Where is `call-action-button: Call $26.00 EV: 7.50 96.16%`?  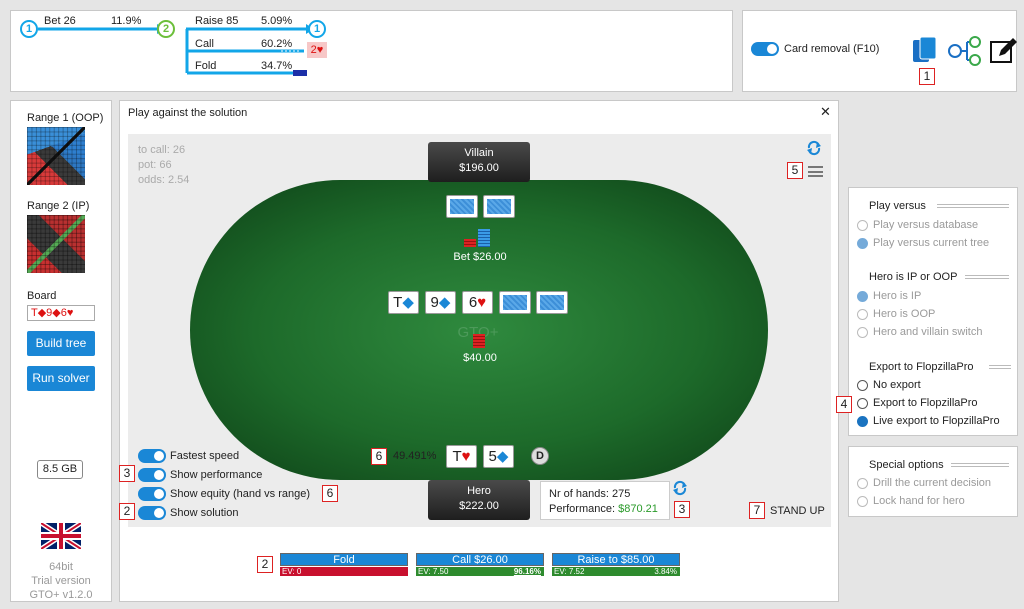 call-action-button: Call $26.00 EV: 7.50 96.16% is located at coordinates (480, 566).